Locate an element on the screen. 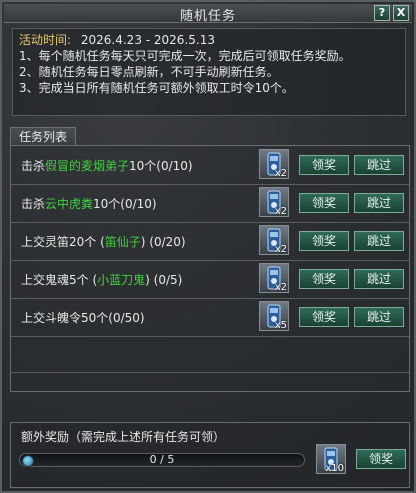  bonus-claim-button: 领奖 is located at coordinates (381, 459).